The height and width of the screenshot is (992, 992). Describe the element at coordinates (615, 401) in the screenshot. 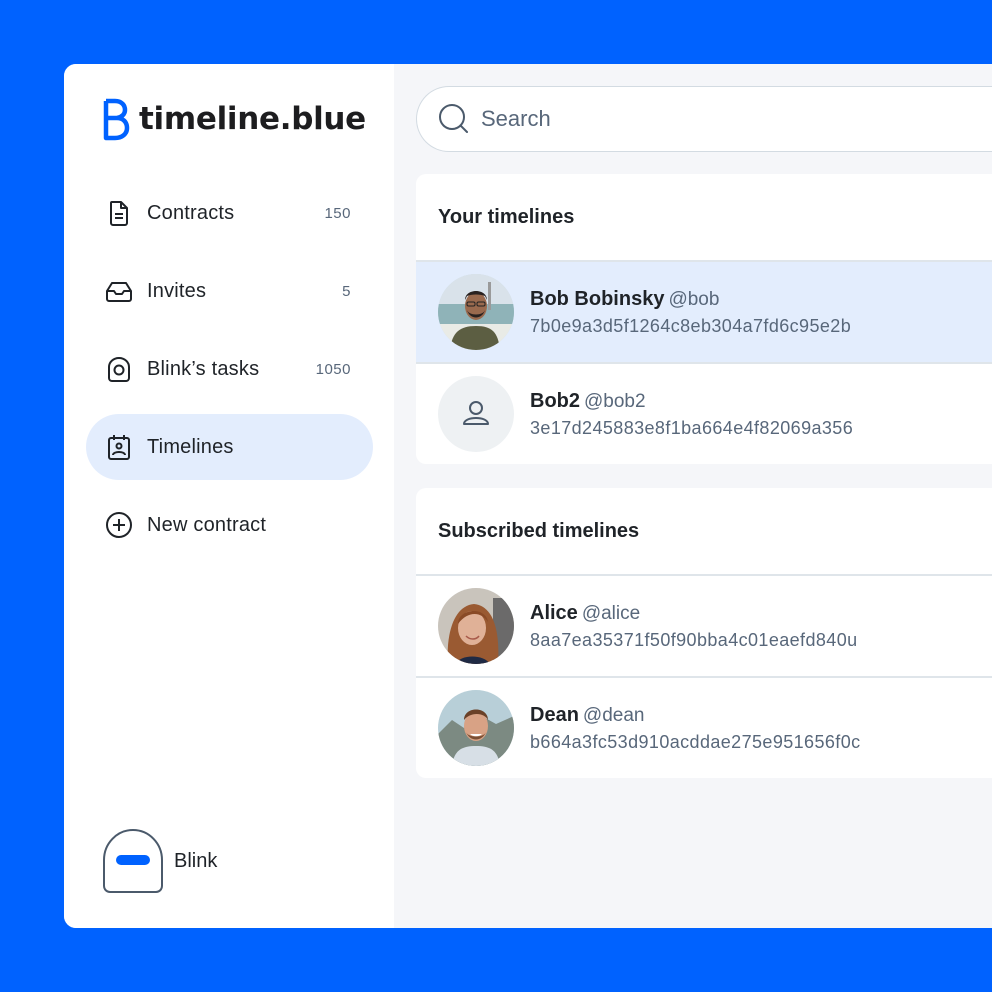

I see `timeline-handle: @bob2` at that location.